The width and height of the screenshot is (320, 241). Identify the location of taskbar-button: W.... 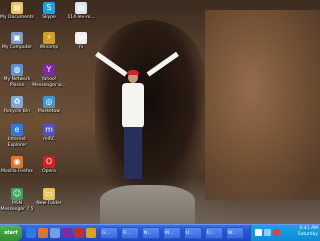
(235, 233).